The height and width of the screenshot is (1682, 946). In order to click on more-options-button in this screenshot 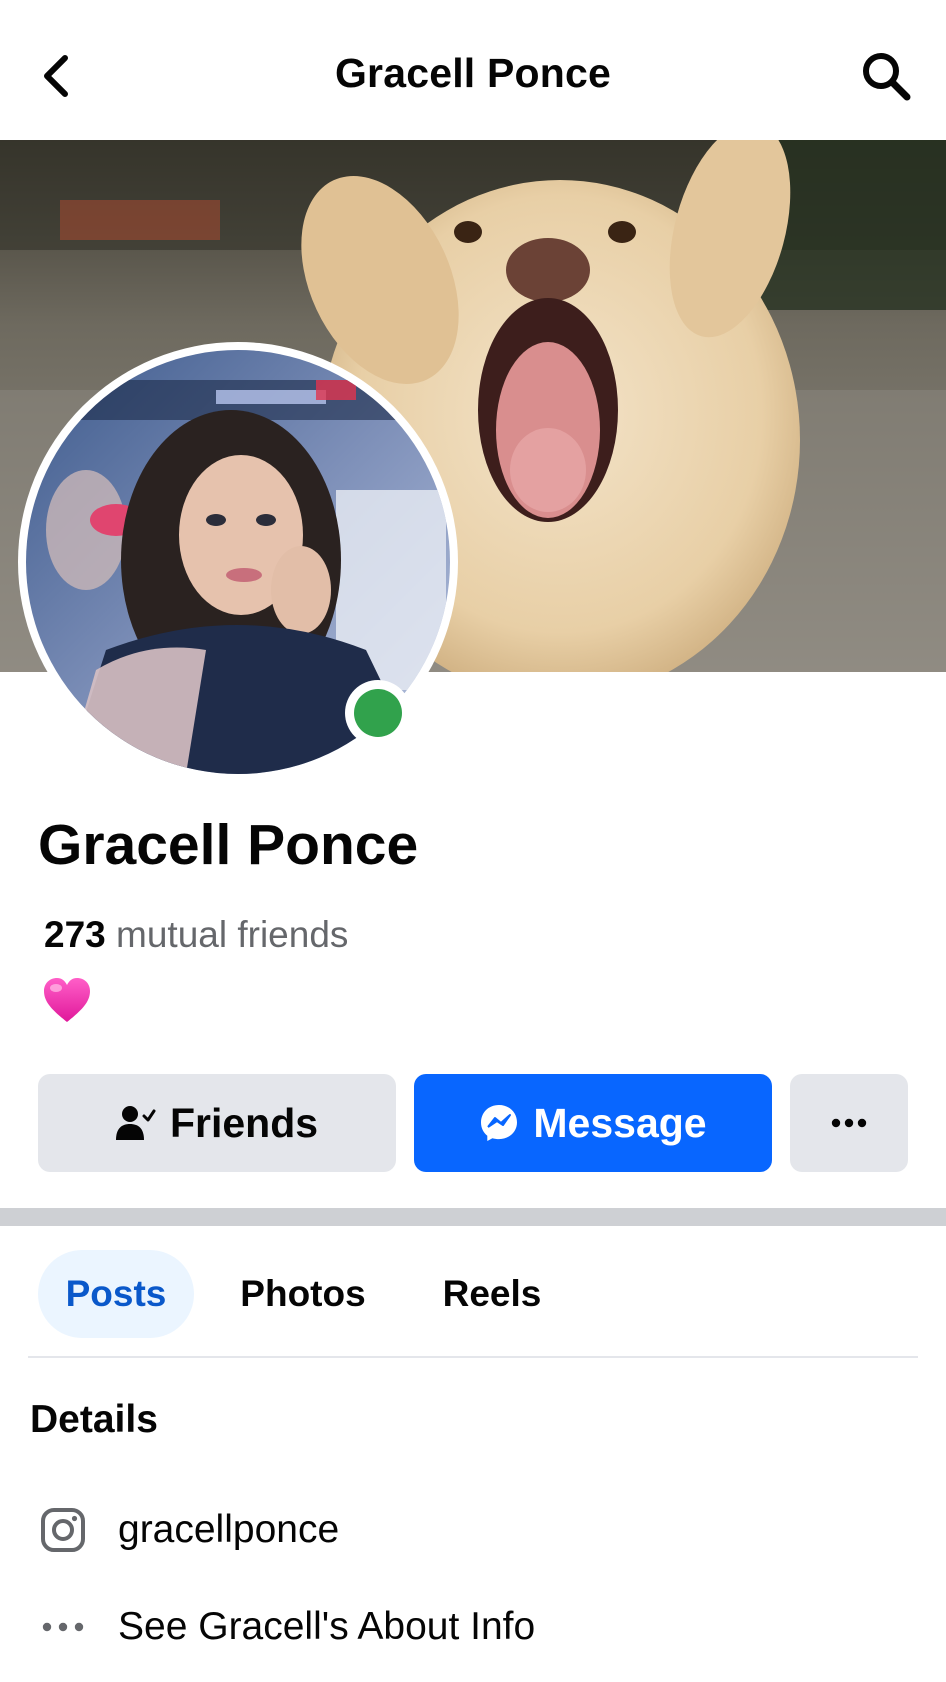, I will do `click(849, 1123)`.